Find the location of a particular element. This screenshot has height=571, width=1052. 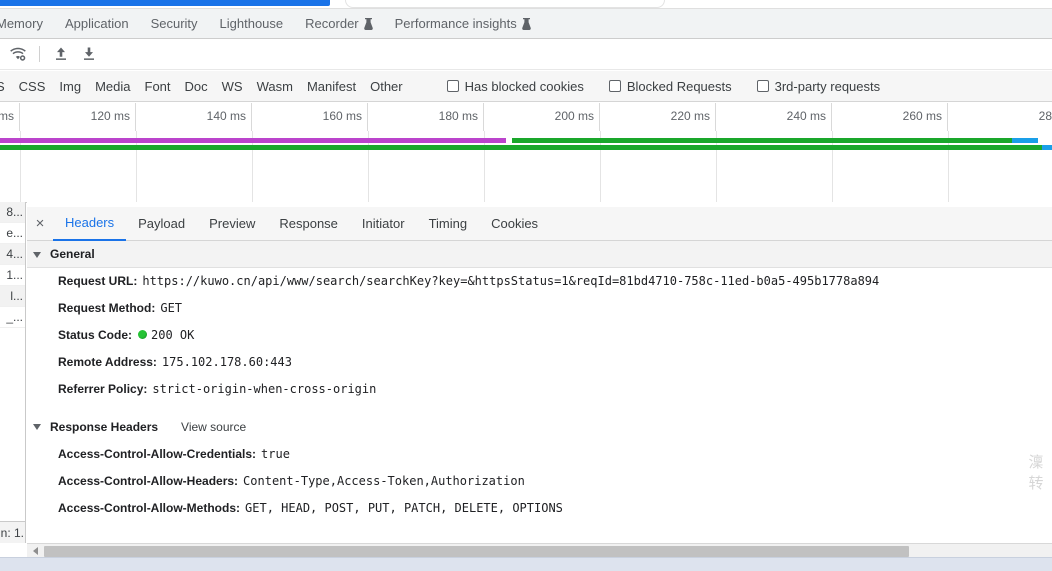

tab-security-label: Security is located at coordinates (174, 23).